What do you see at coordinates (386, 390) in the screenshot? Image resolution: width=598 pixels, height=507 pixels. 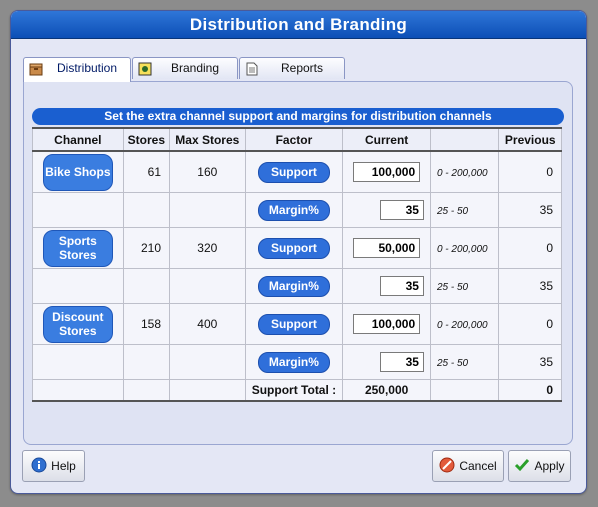 I see `support-total-value: 250,000` at bounding box center [386, 390].